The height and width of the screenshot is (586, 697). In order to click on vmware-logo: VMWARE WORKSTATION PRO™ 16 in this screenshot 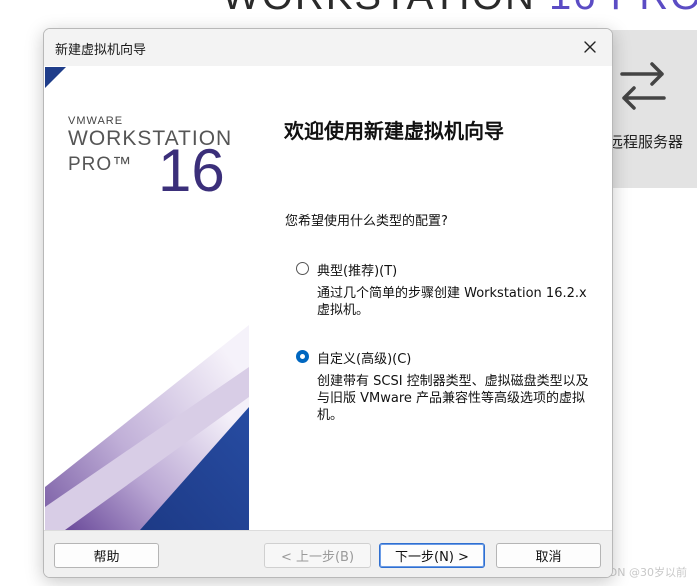, I will do `click(158, 159)`.